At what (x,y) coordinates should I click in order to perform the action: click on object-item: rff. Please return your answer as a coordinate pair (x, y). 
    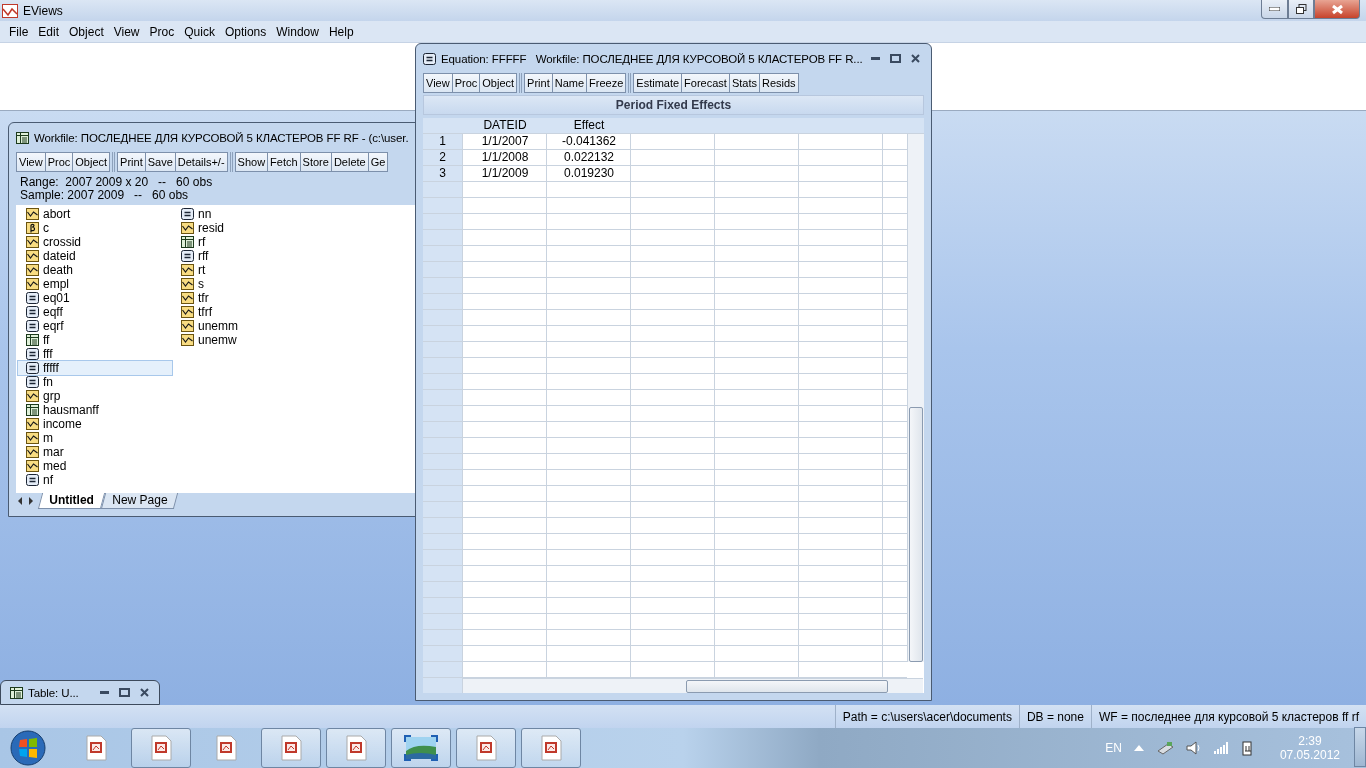
    Looking at the image, I should click on (250, 256).